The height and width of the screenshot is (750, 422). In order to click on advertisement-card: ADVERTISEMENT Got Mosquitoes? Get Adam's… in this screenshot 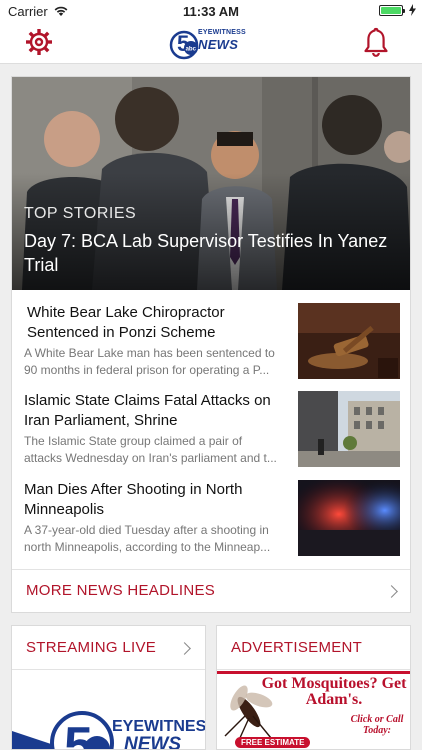, I will do `click(313, 687)`.